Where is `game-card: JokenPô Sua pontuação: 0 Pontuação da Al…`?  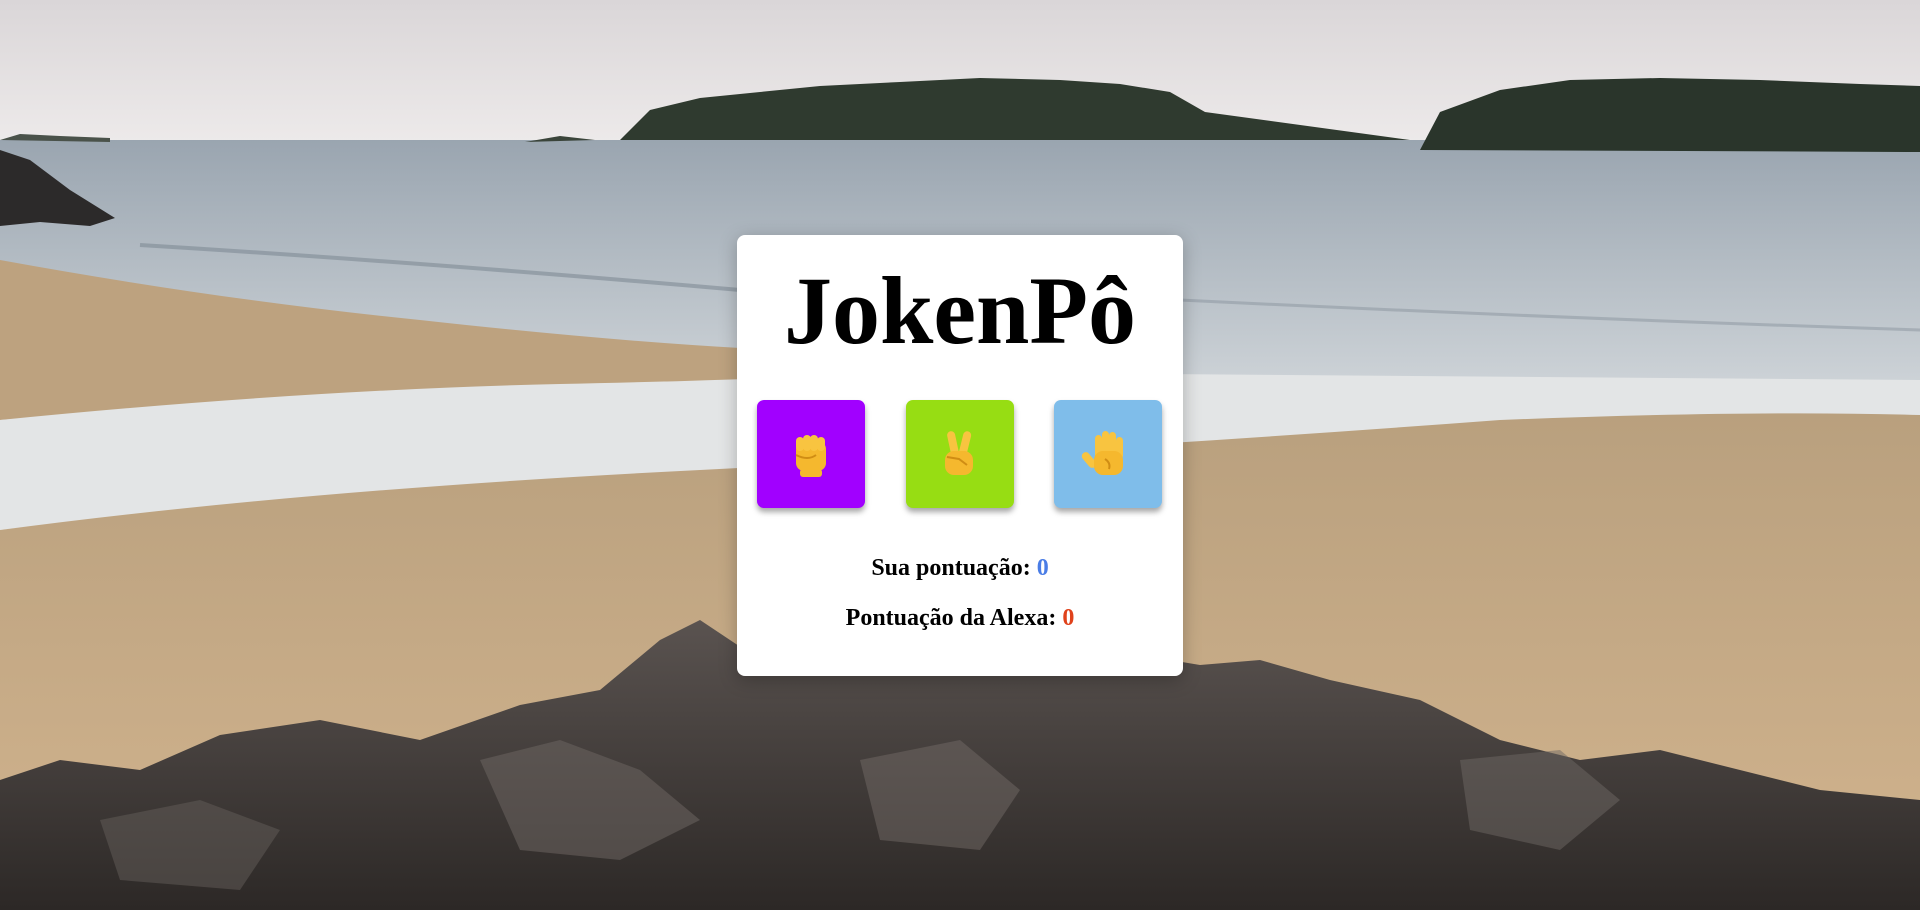 game-card: JokenPô Sua pontuação: 0 Pontuação da Al… is located at coordinates (960, 455).